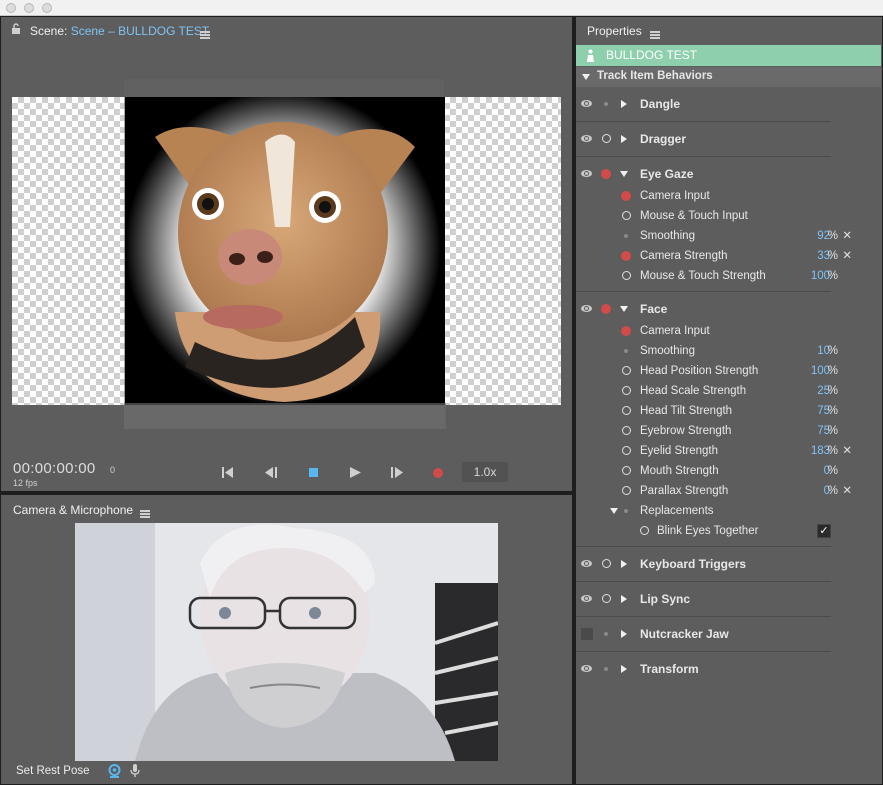 This screenshot has height=785, width=883. I want to click on eye-gaze-camera-input: Camera Input, so click(729, 196).